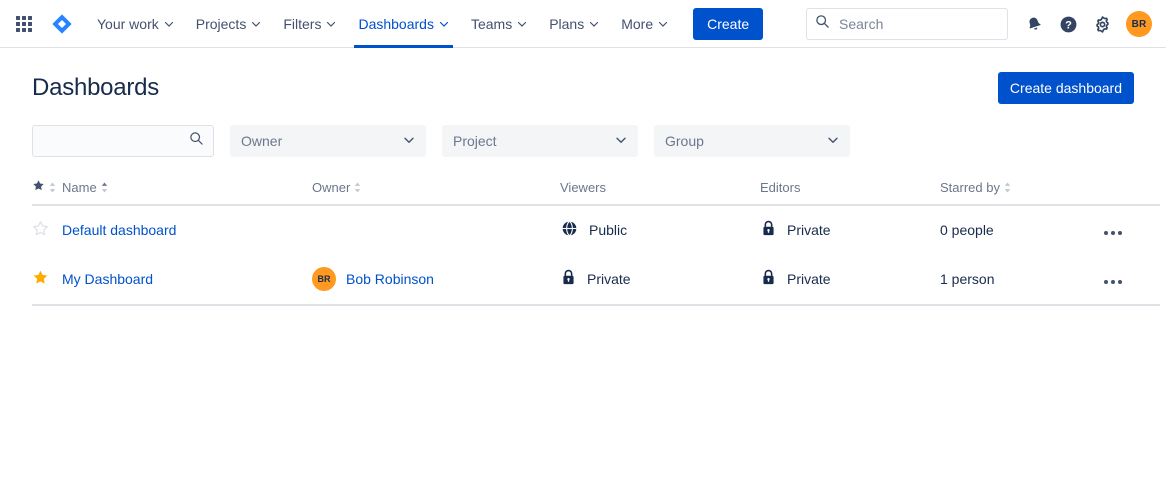 The height and width of the screenshot is (503, 1166). I want to click on filter-bar: Owner Project Group, so click(583, 141).